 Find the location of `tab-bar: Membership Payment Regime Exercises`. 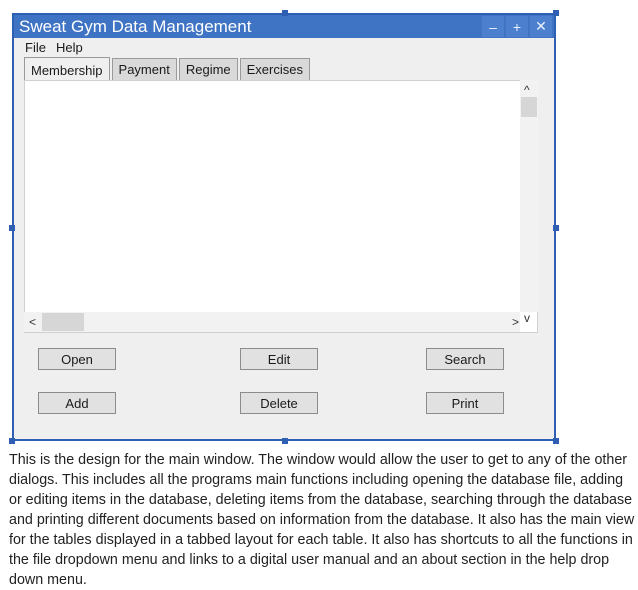

tab-bar: Membership Payment Regime Exercises is located at coordinates (167, 69).